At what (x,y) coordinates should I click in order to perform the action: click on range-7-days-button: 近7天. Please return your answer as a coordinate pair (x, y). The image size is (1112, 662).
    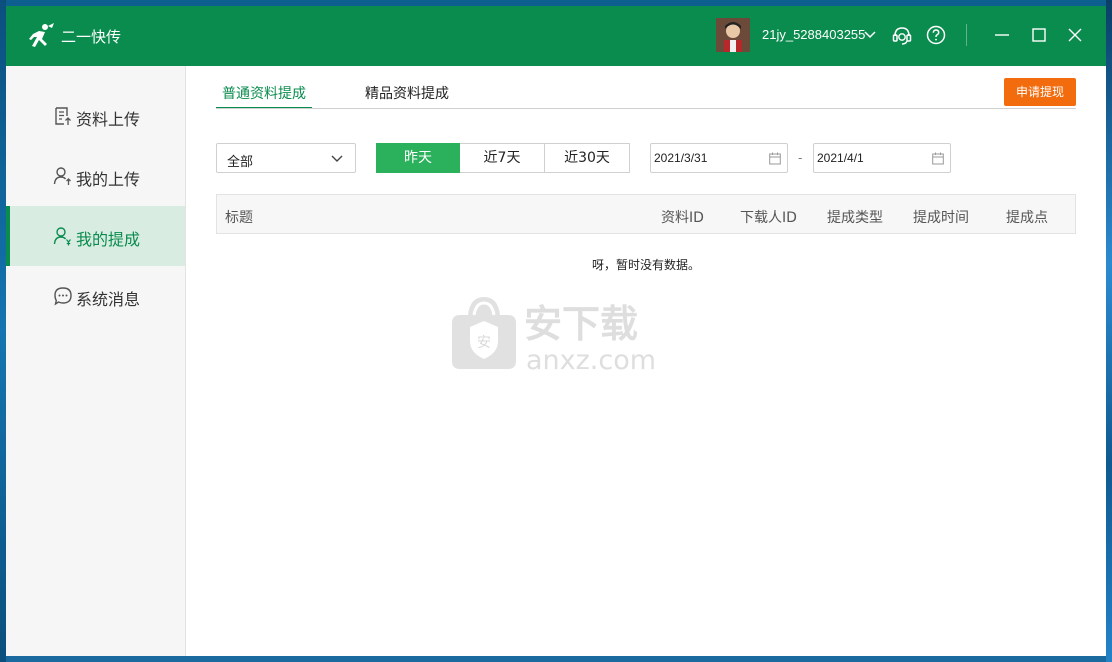
    Looking at the image, I should click on (502, 158).